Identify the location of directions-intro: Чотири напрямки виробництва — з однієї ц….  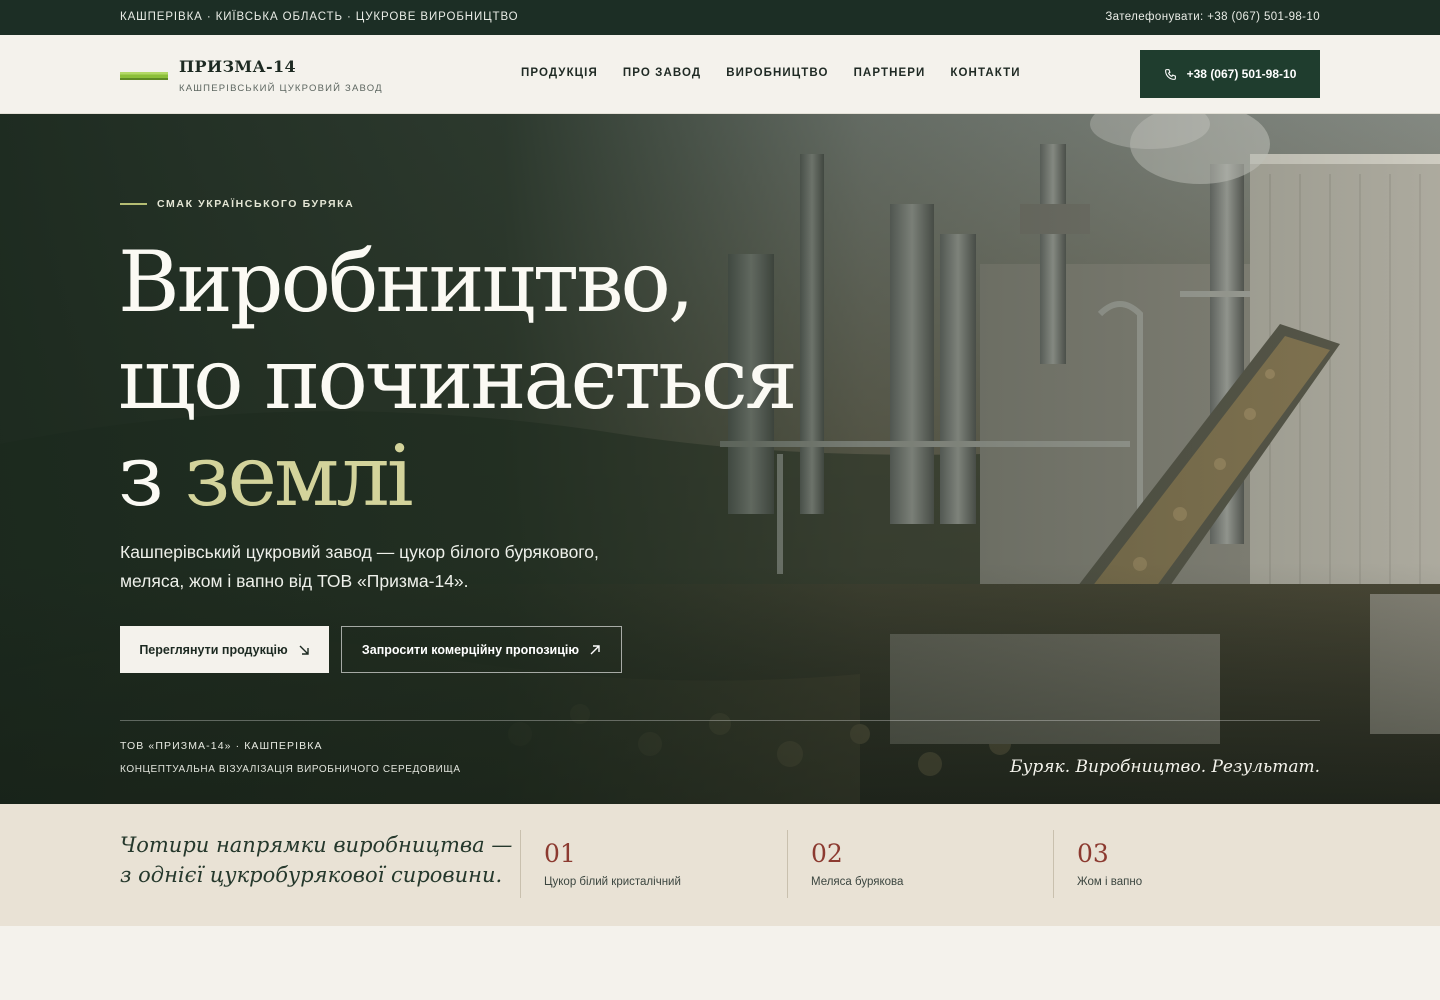
(316, 860).